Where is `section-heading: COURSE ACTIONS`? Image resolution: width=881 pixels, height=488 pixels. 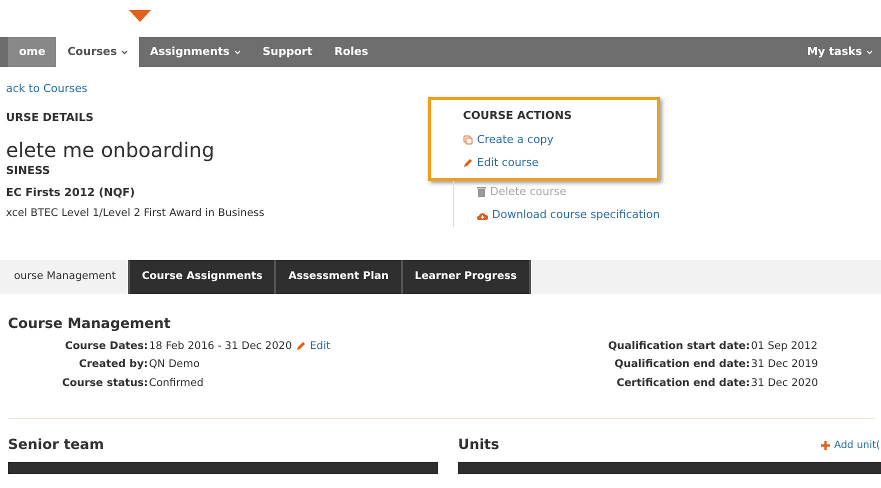
section-heading: COURSE ACTIONS is located at coordinates (518, 116).